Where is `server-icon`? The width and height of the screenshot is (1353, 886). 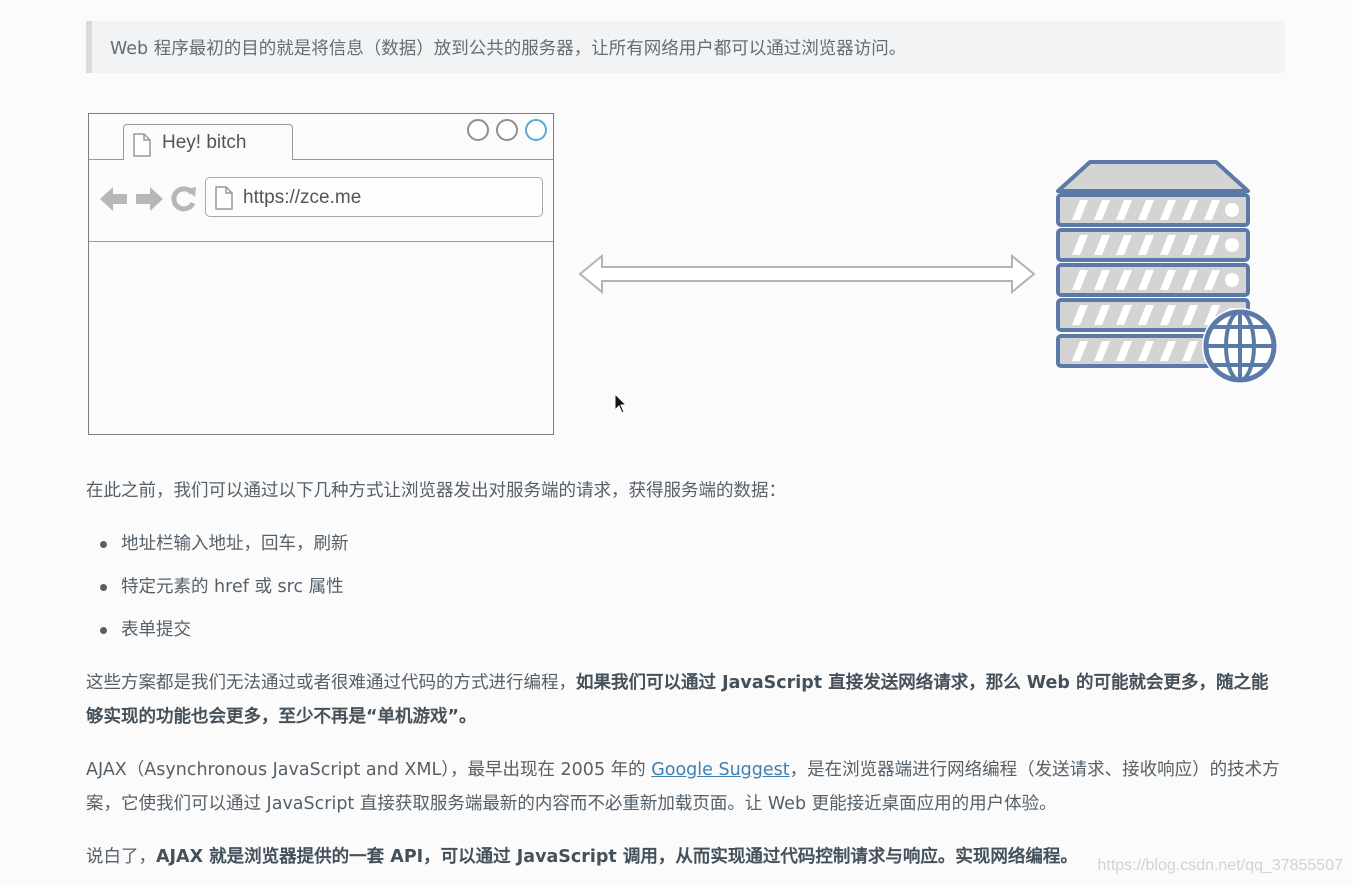
server-icon is located at coordinates (1167, 272).